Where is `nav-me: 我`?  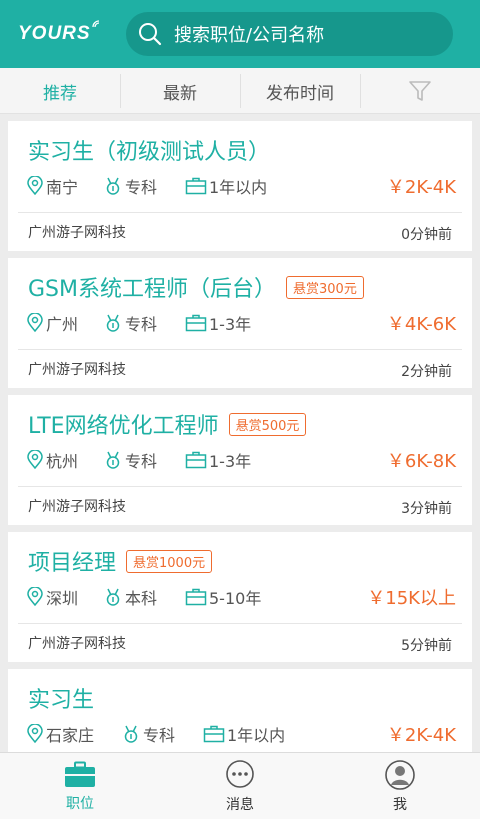
nav-me: 我 is located at coordinates (400, 786).